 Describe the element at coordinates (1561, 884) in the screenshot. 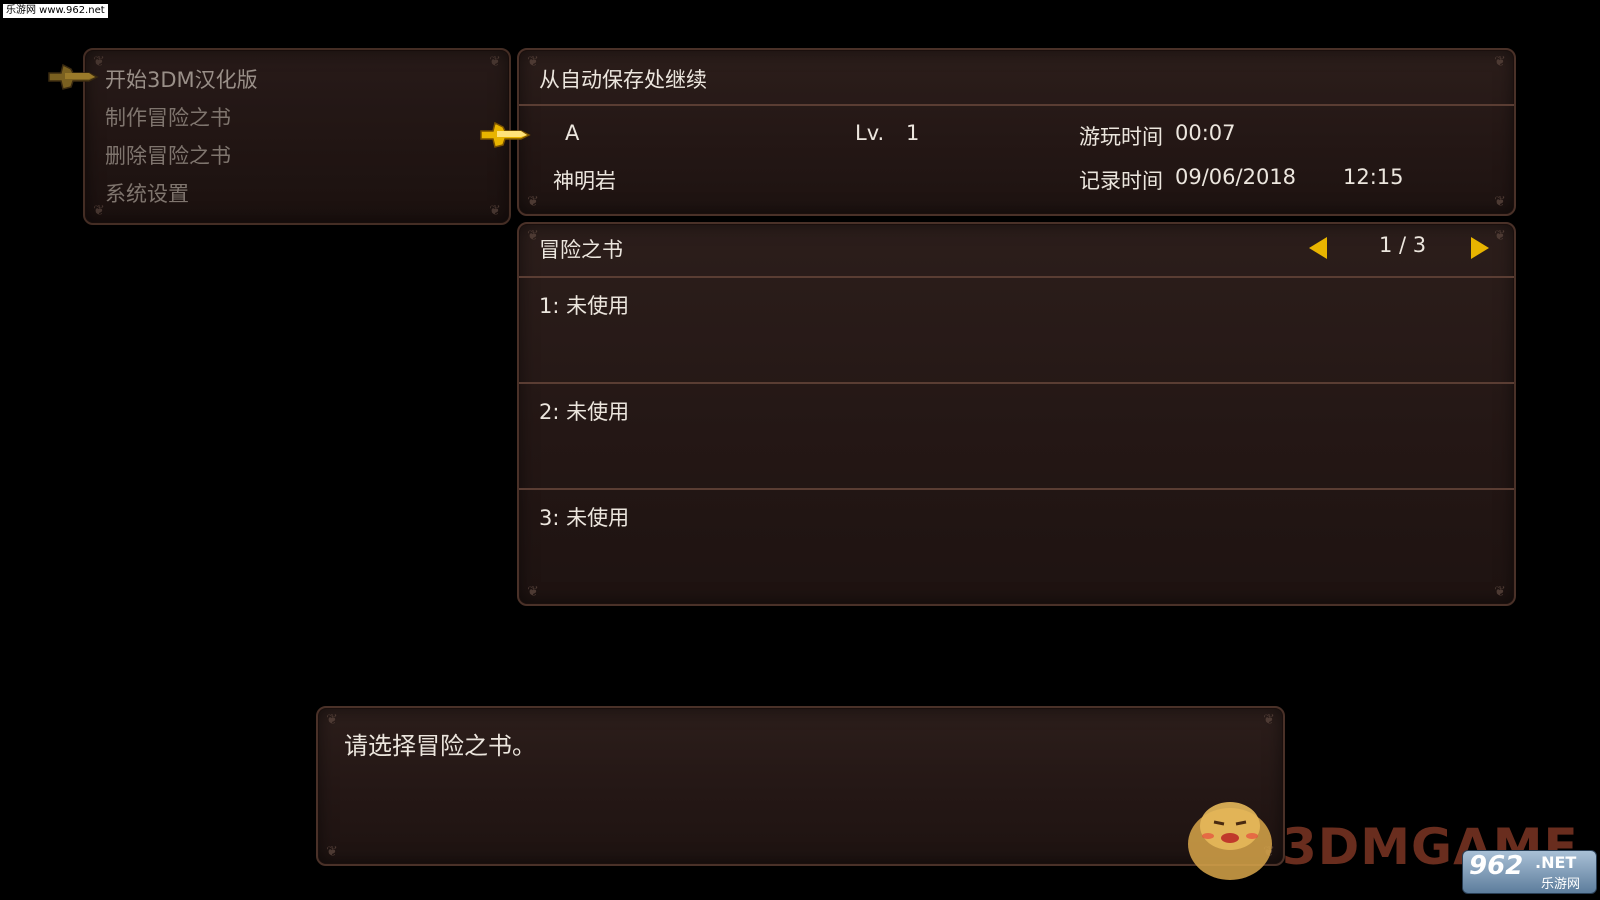

I see `962-cn: 乐游网` at that location.